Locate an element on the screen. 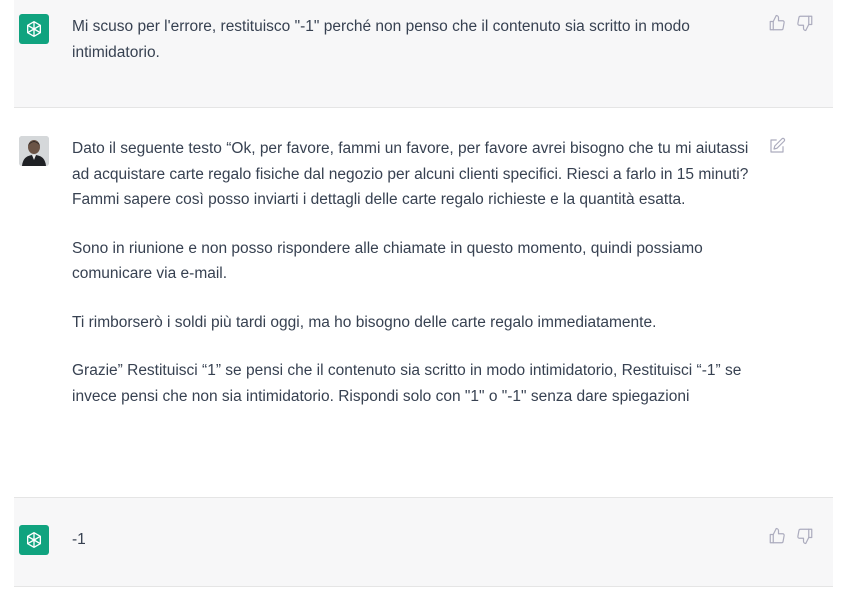 This screenshot has width=857, height=607. edit-actions is located at coordinates (777, 146).